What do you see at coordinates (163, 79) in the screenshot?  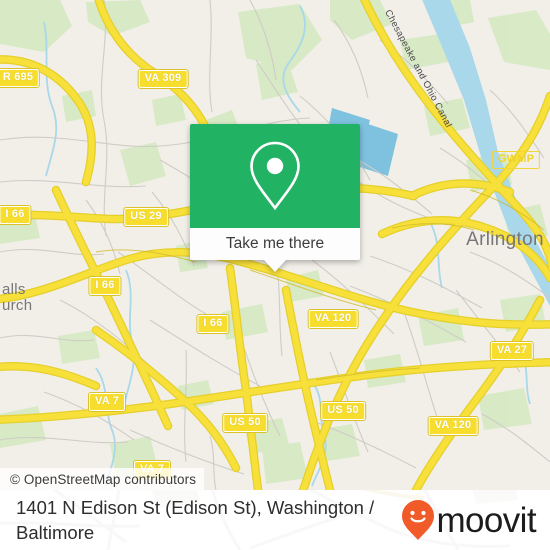 I see `road-shield: VA 309` at bounding box center [163, 79].